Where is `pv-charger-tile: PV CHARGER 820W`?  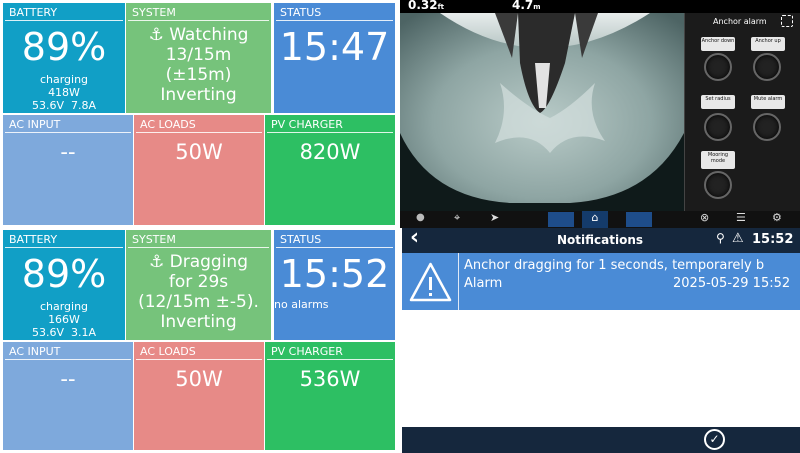
pv-charger-tile: PV CHARGER 820W is located at coordinates (330, 170).